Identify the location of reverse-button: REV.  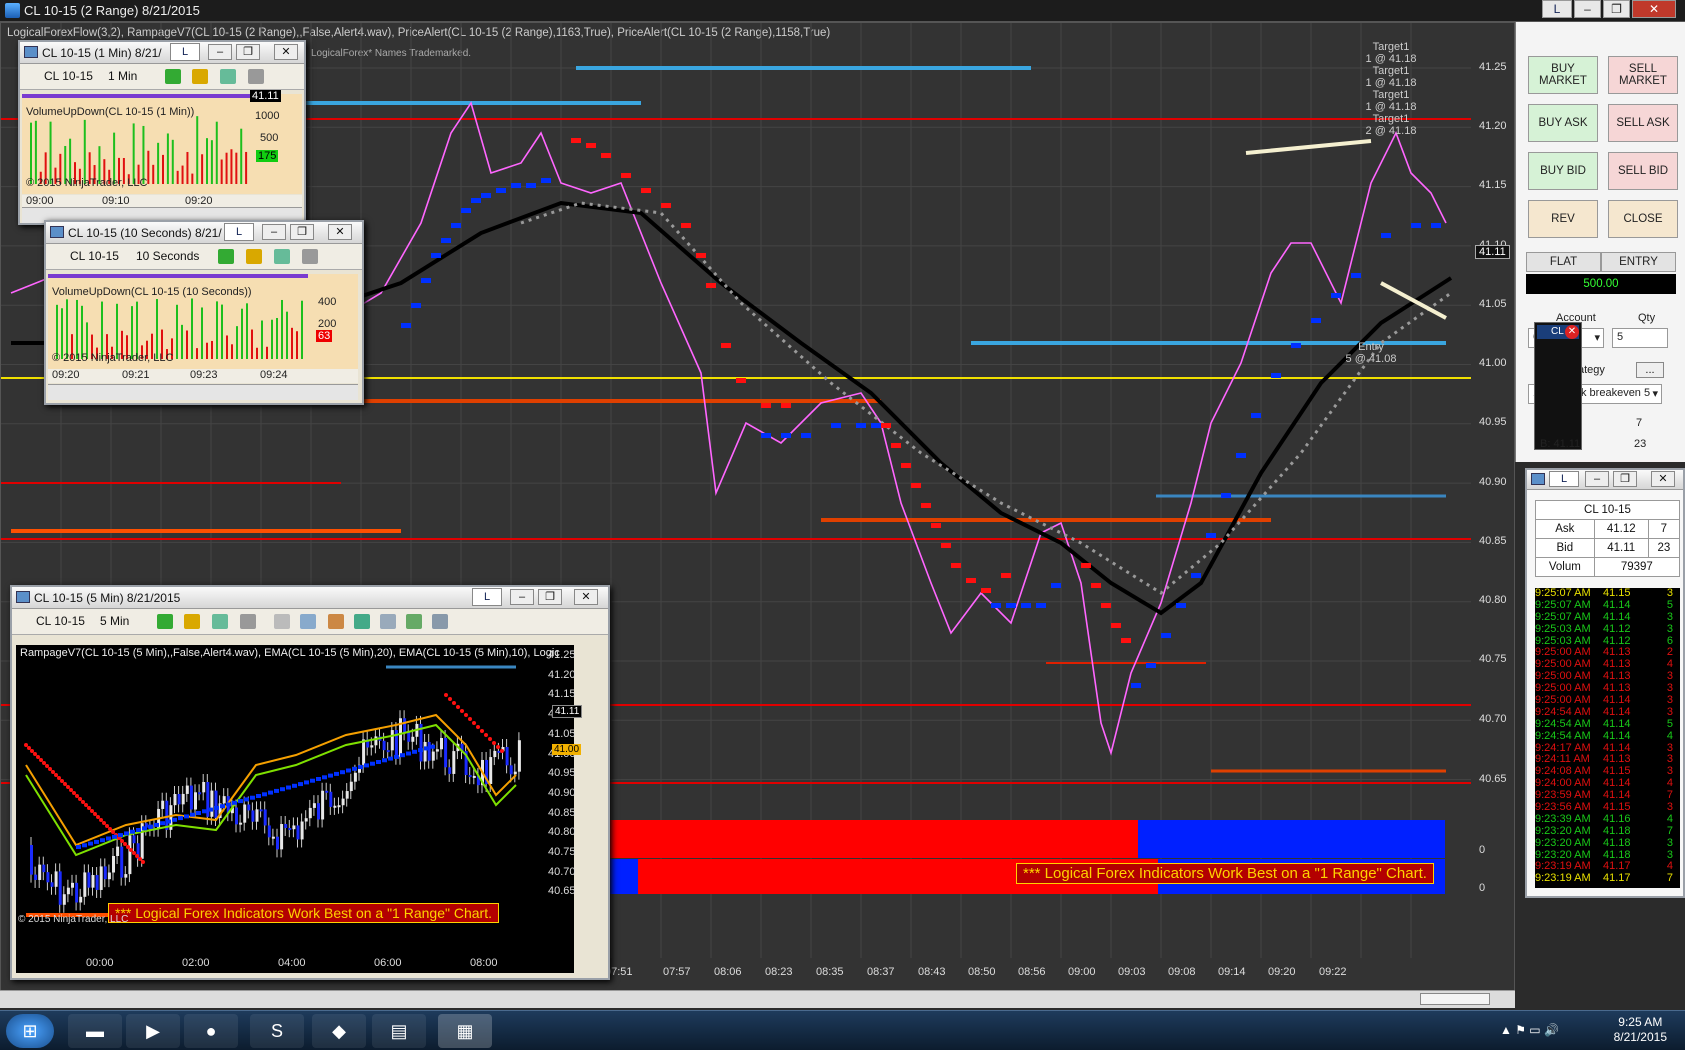
(1563, 219).